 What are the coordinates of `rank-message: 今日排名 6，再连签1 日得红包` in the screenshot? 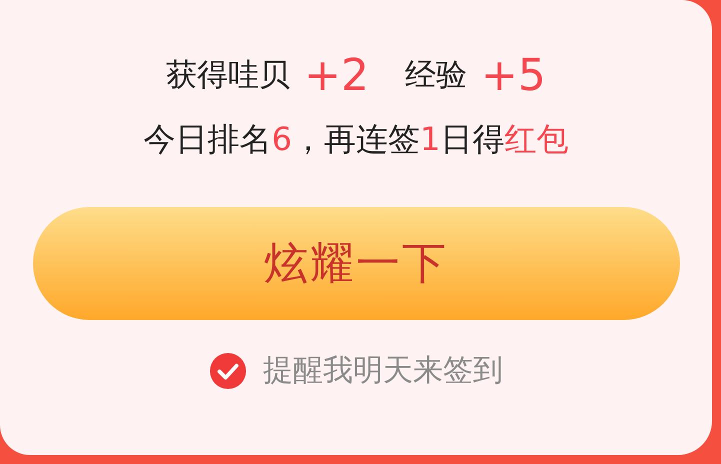 It's located at (356, 139).